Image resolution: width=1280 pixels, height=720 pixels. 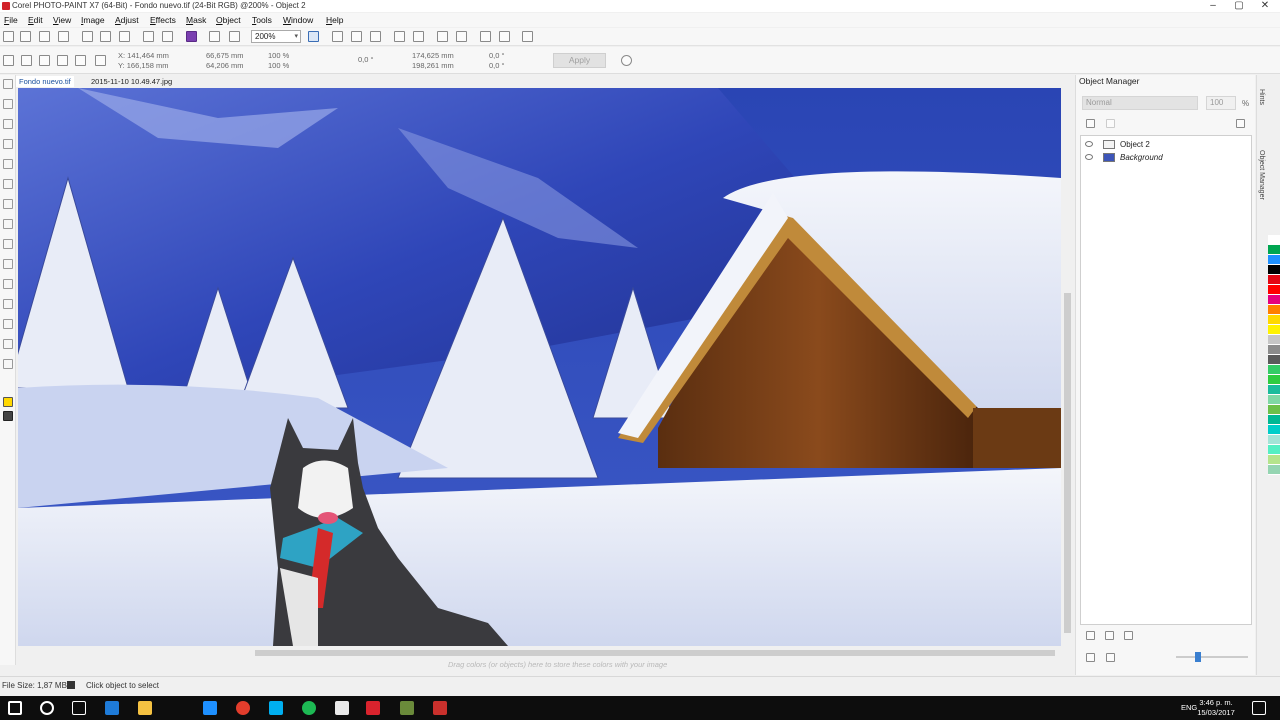 I want to click on eraser-tool-icon, so click(x=8, y=224).